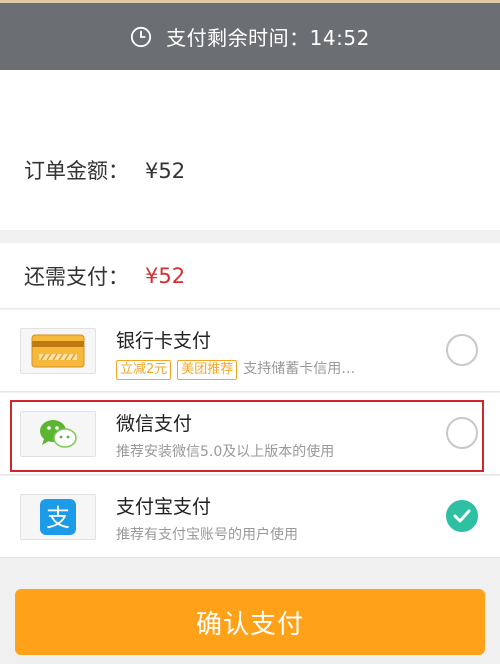  I want to click on discount-tag: 立减2元, so click(144, 370).